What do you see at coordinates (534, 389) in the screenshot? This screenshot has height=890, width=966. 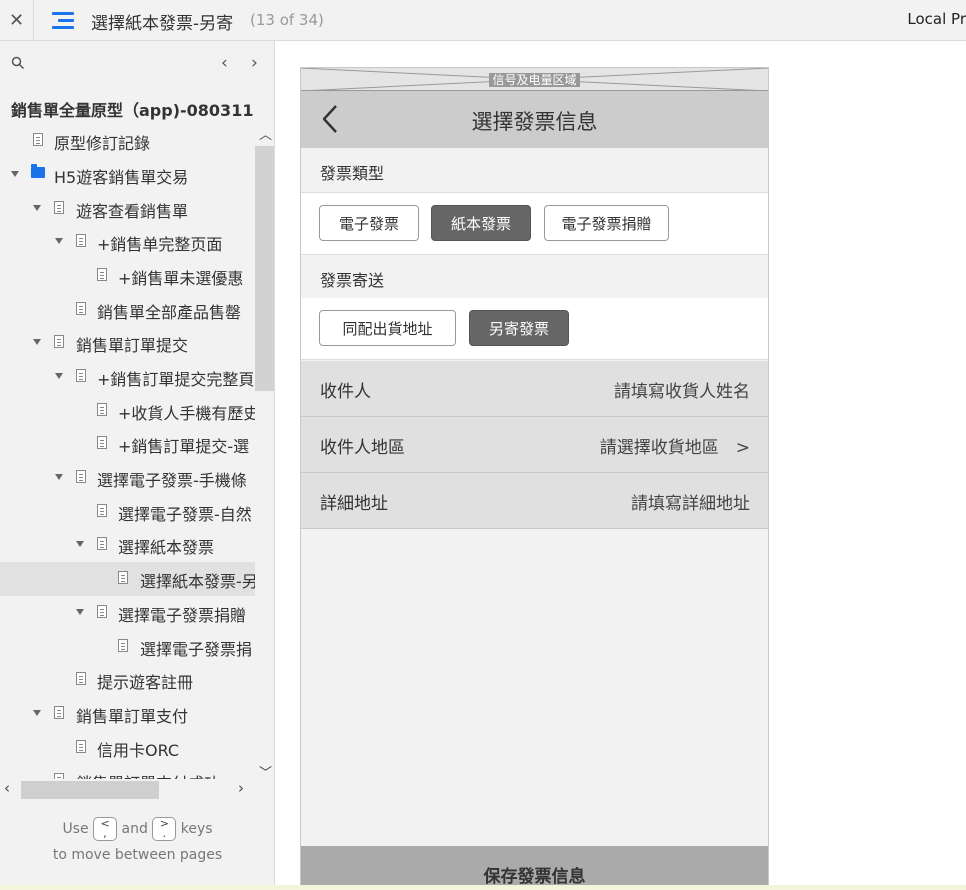 I see `recipient-name-row: 收件人 請填寫收貨人姓名` at bounding box center [534, 389].